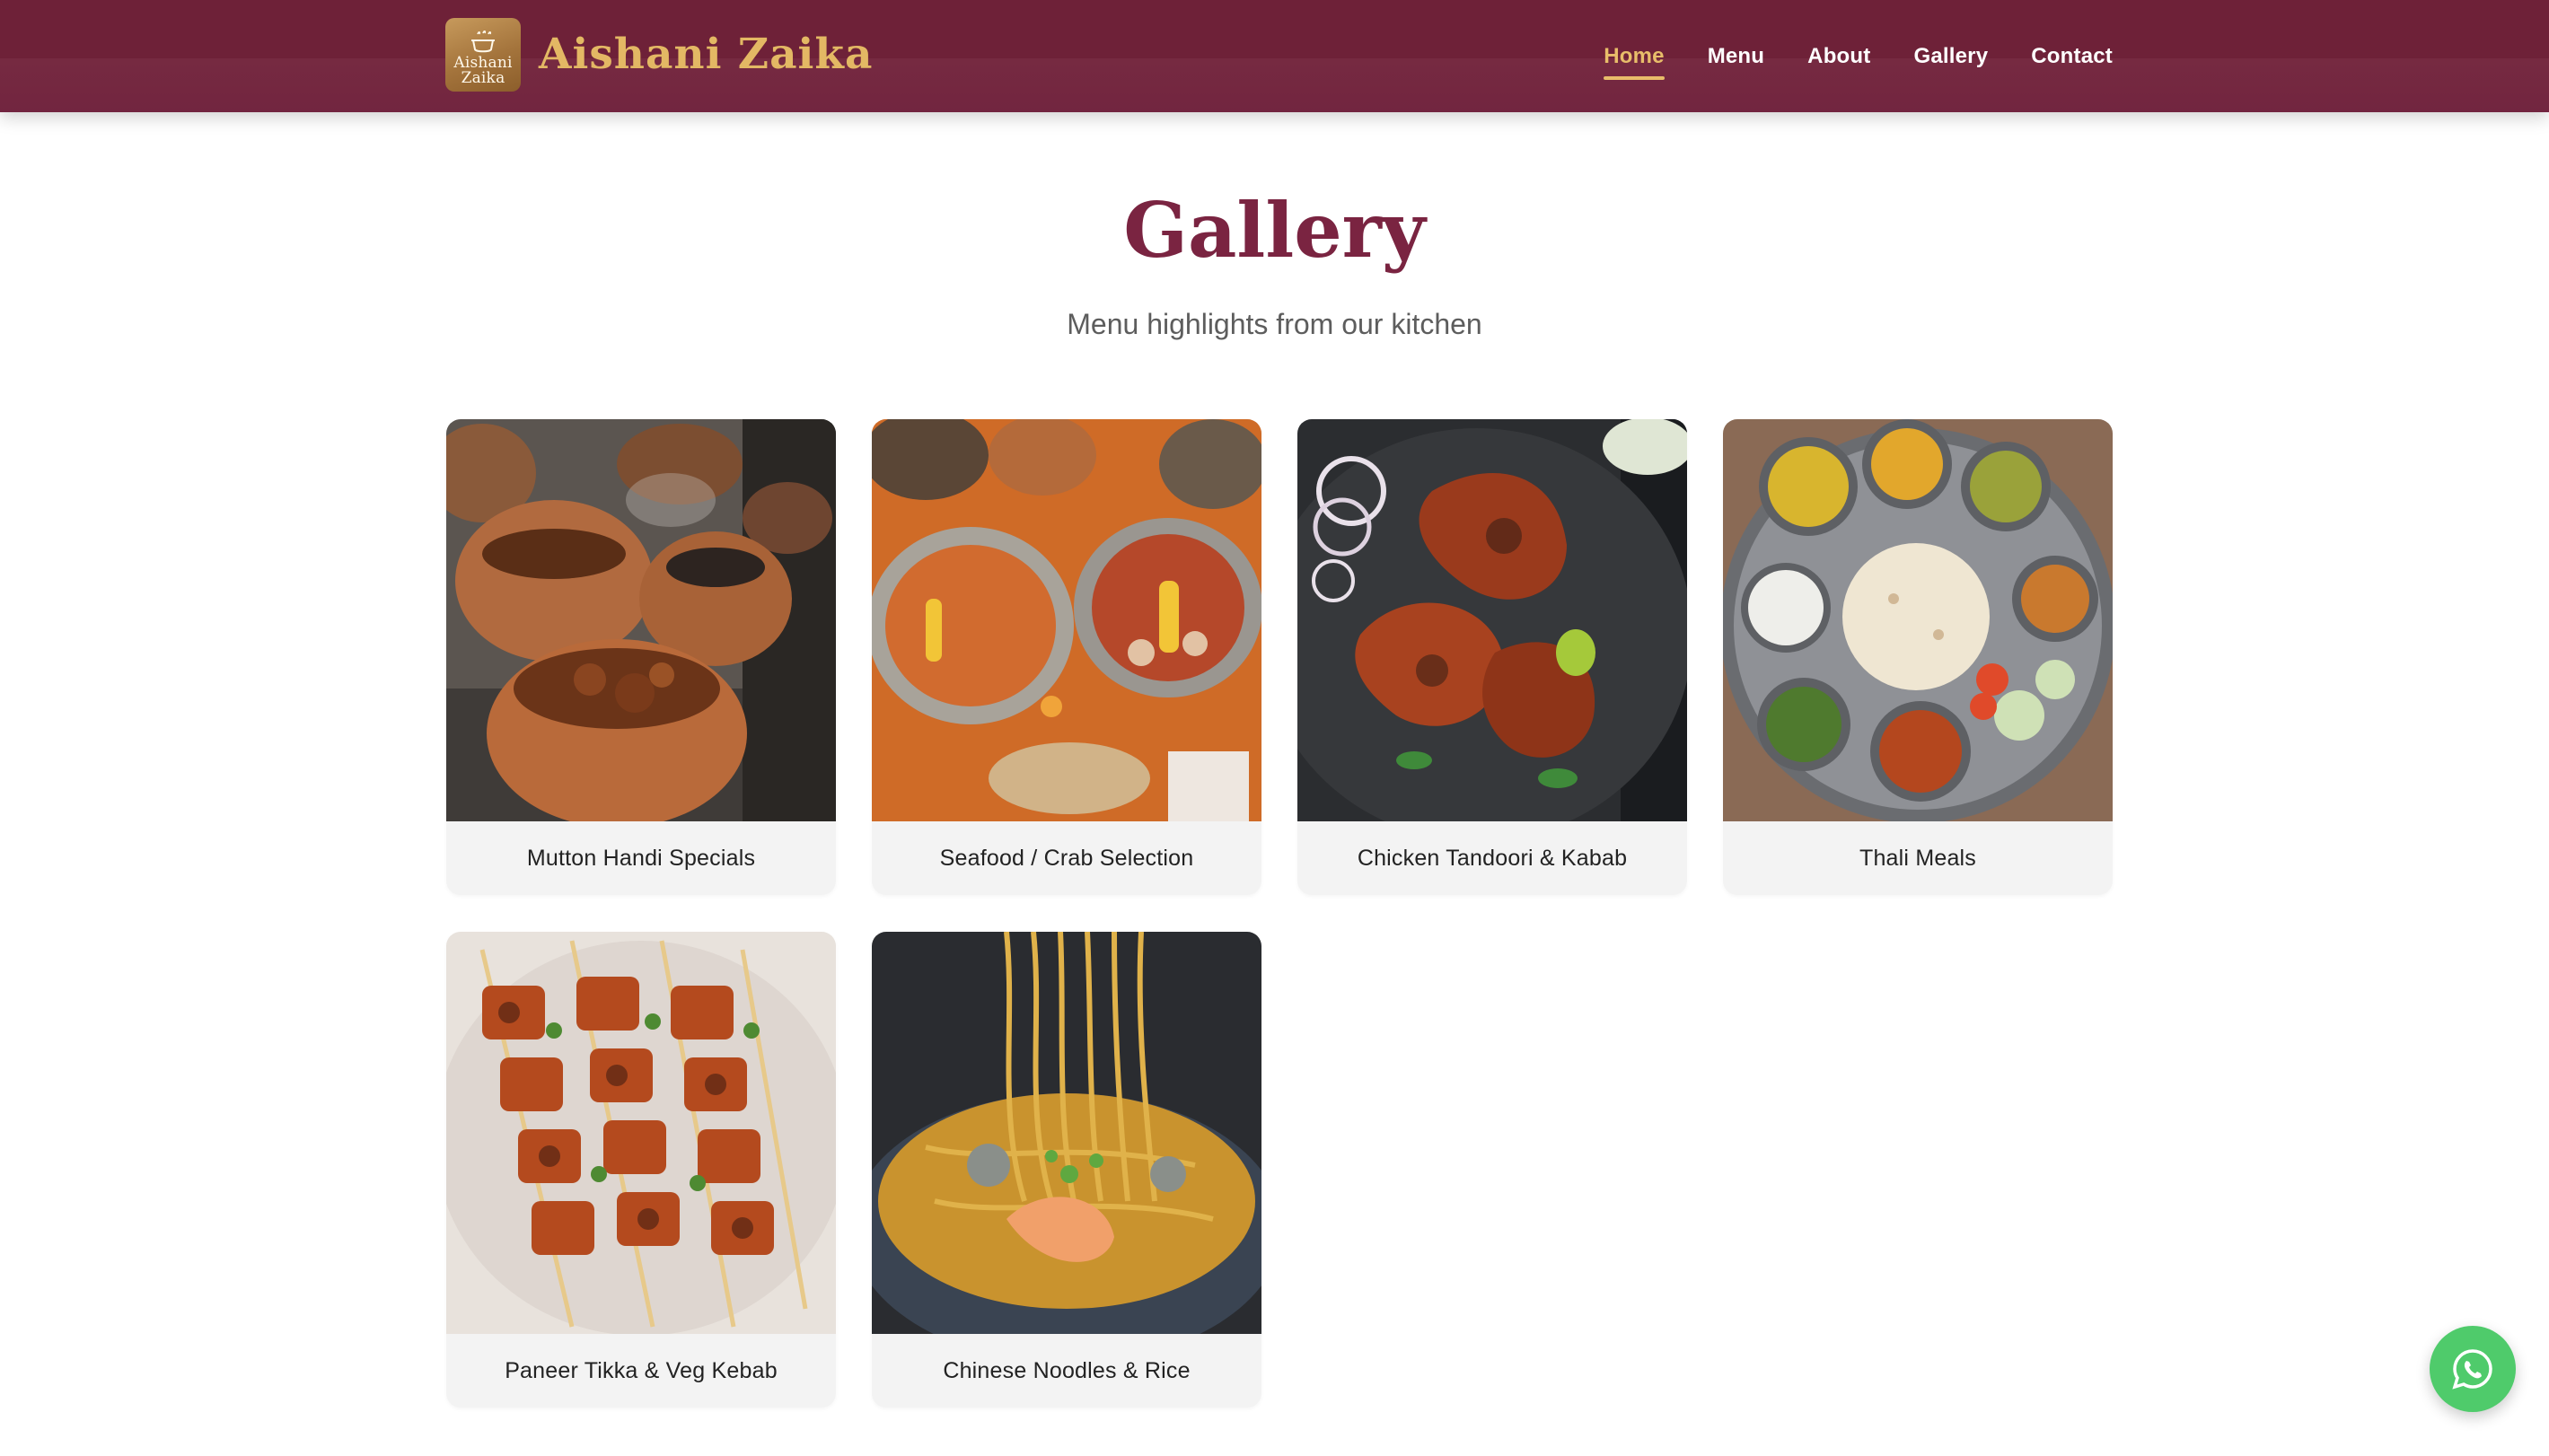 This screenshot has width=2549, height=1456. I want to click on mutton-handi-photo, so click(641, 620).